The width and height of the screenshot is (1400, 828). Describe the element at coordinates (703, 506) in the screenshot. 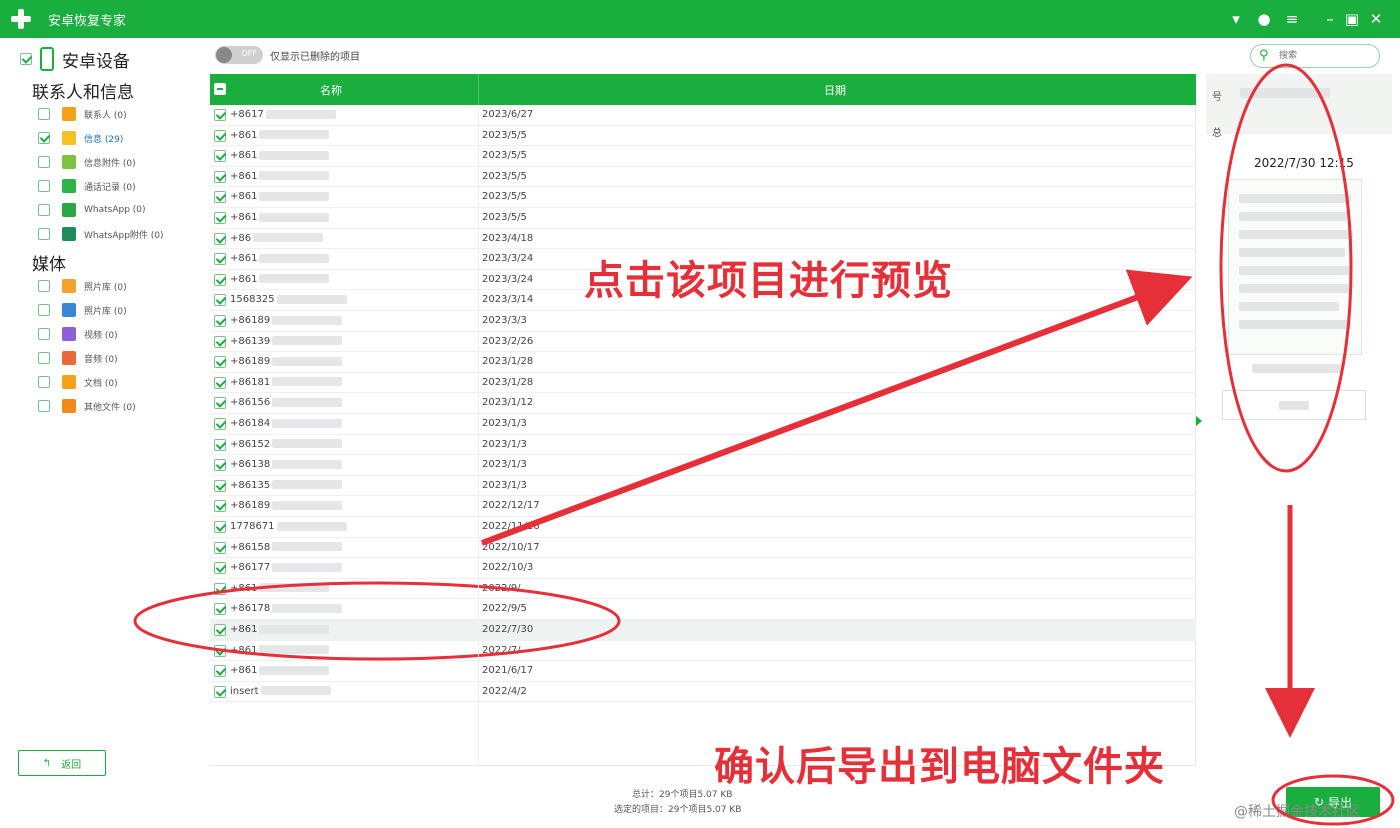

I see `table-row: +86189 2022/12/17` at that location.